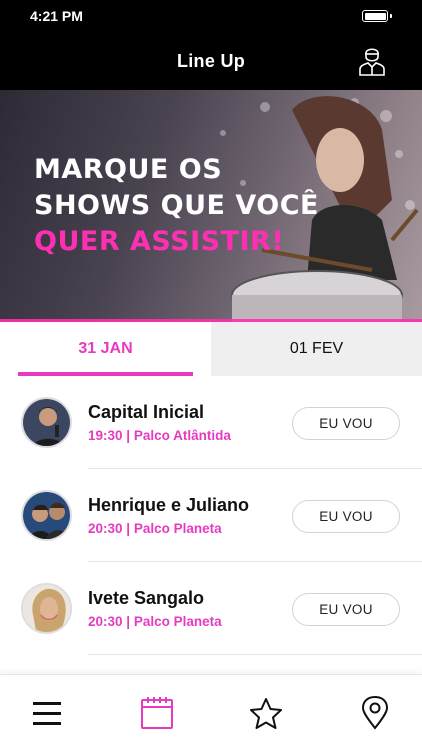  I want to click on row-divider, so click(255, 654).